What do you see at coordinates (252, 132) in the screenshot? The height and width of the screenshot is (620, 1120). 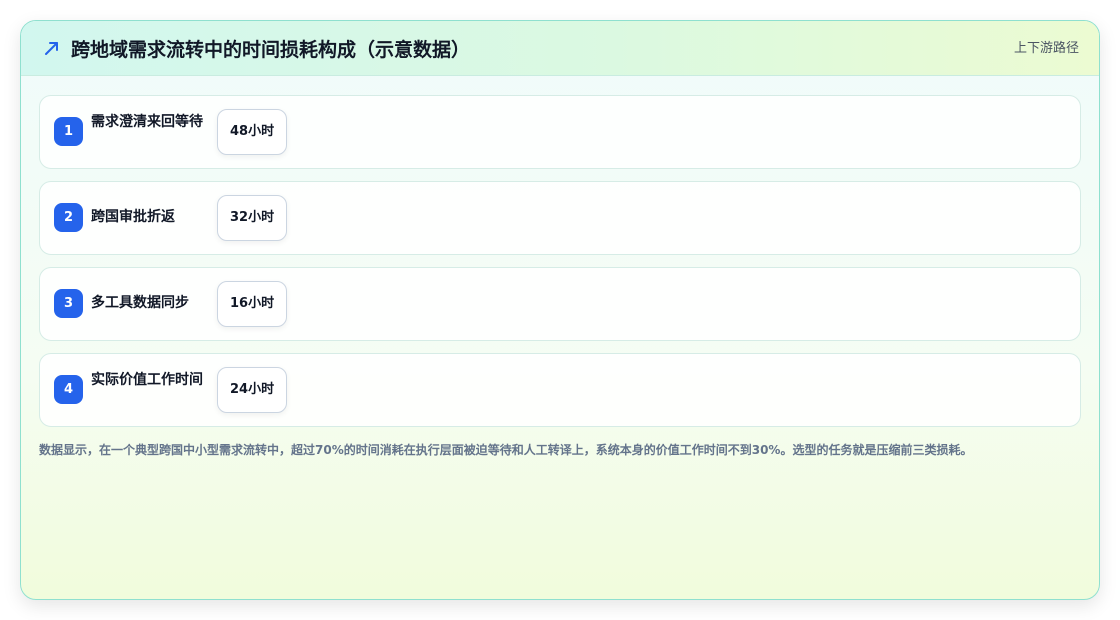 I see `hours-pill: 48小时` at bounding box center [252, 132].